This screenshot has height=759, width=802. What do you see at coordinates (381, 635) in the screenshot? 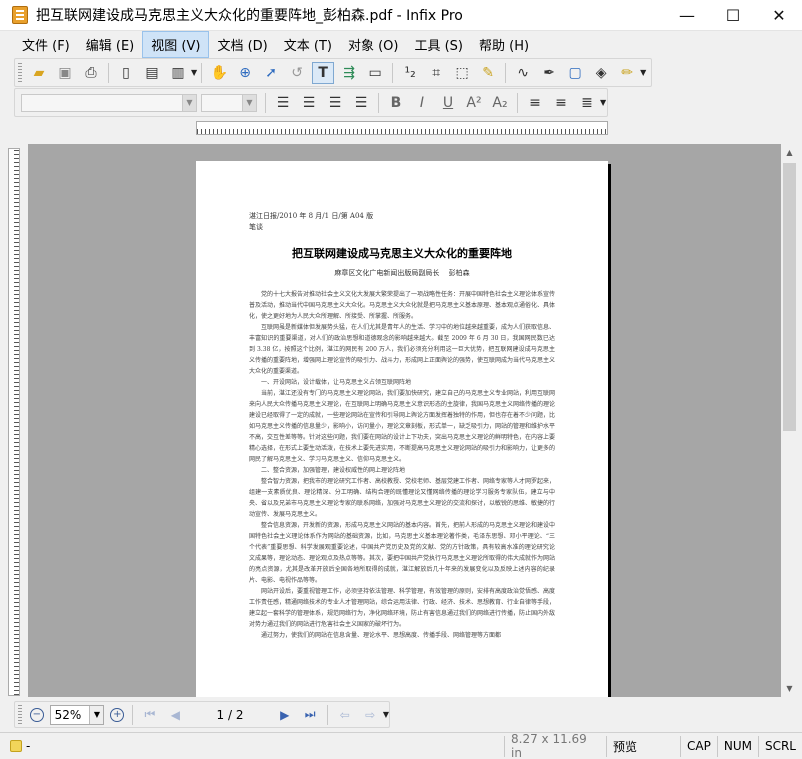
I see `paragraph: 通过努力，使我们的网站在信息含量、理论水平、思想高度、传播手段、网络管理等方面都` at bounding box center [381, 635].